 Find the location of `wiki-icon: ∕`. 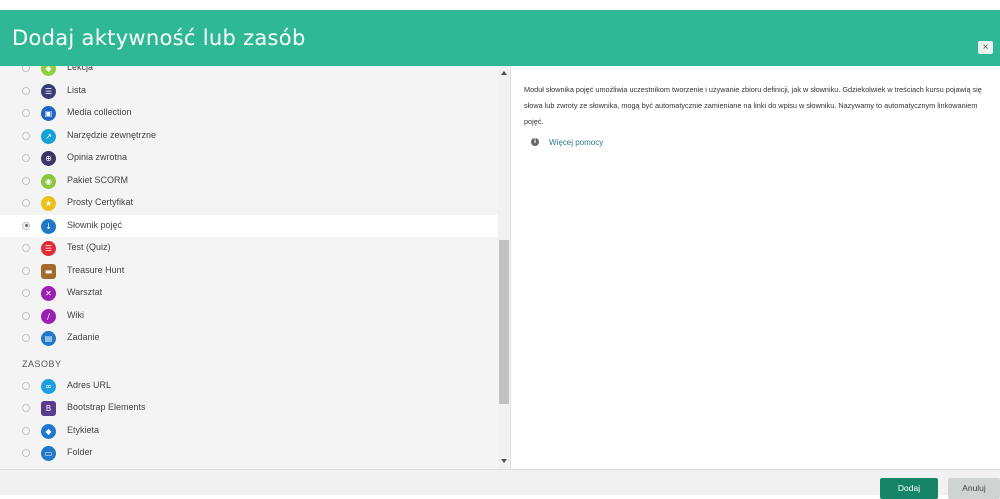

wiki-icon: ∕ is located at coordinates (48, 316).